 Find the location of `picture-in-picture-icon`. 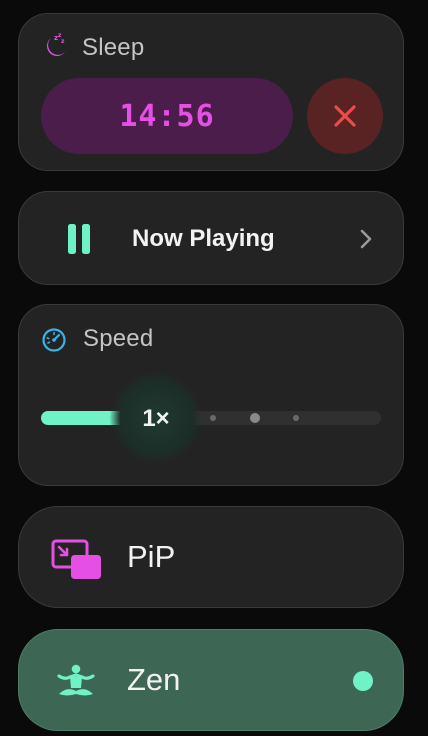

picture-in-picture-icon is located at coordinates (76, 559).